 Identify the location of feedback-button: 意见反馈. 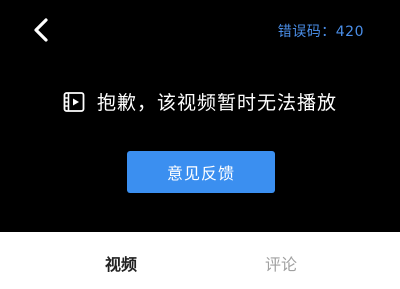
(201, 172).